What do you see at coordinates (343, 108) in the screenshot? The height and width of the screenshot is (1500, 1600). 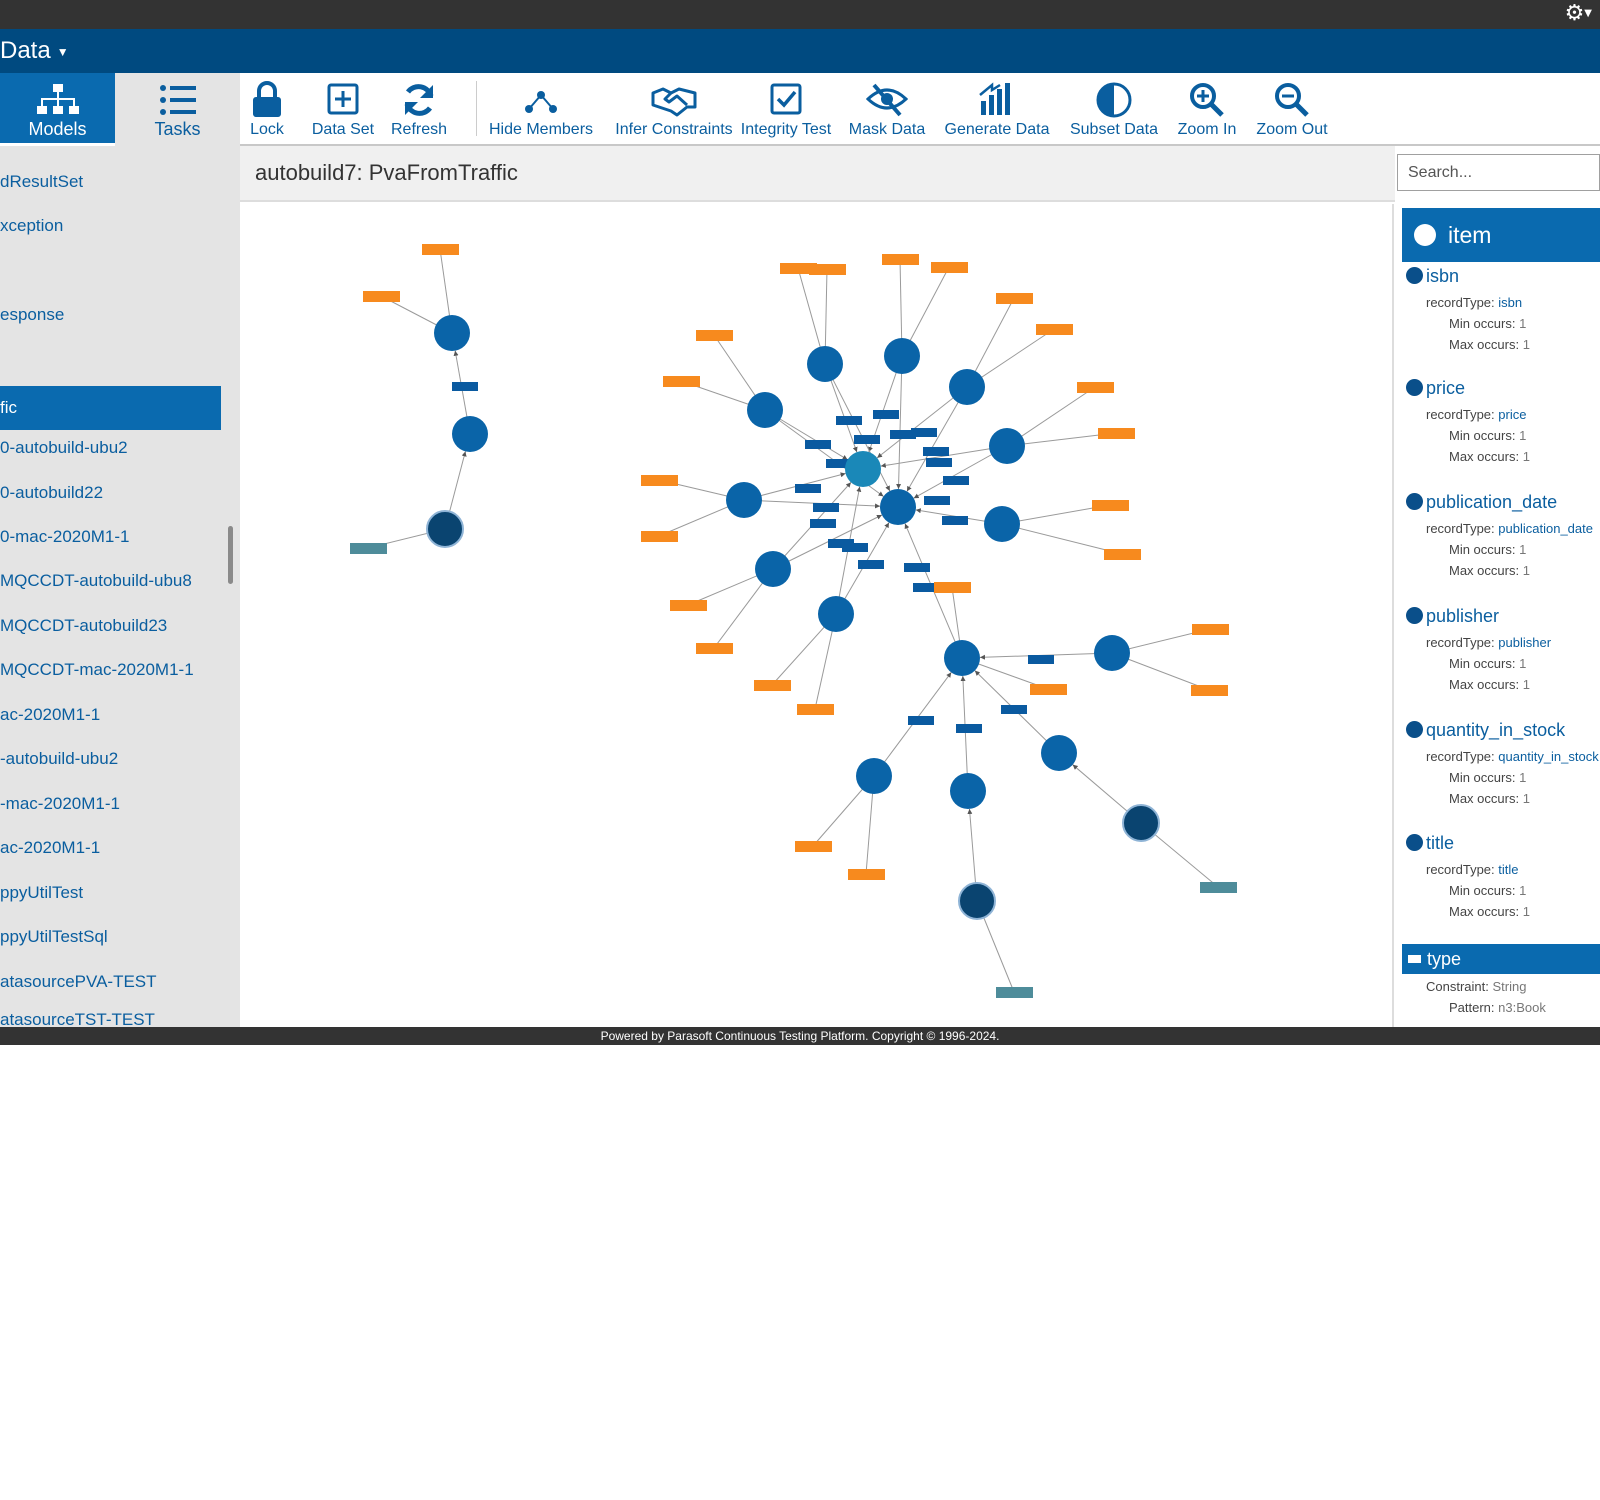 I see `data-set-button: Data Set` at bounding box center [343, 108].